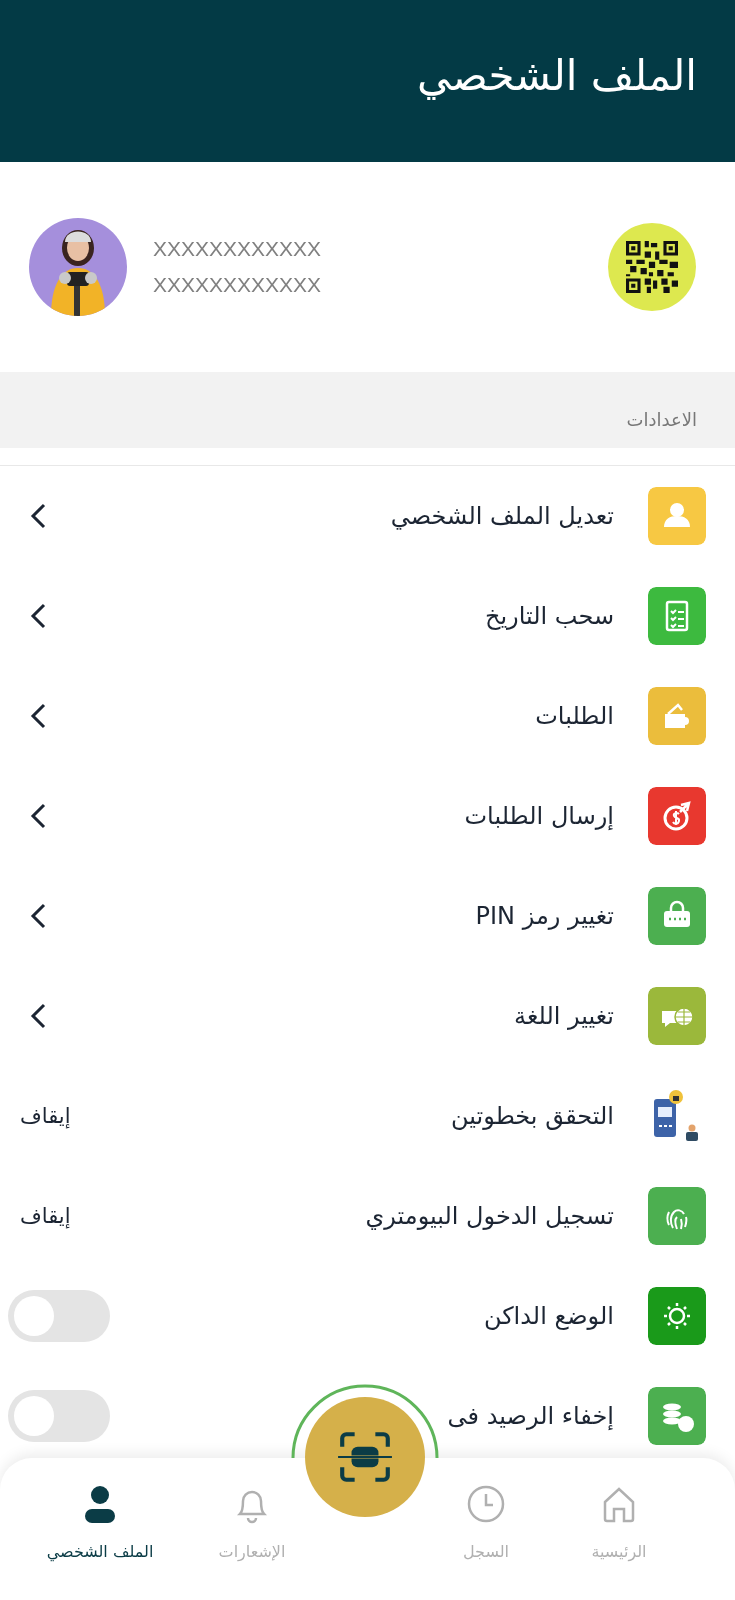 Image resolution: width=735 pixels, height=1600 pixels. What do you see at coordinates (661, 419) in the screenshot?
I see `section-title: الاعدادات` at bounding box center [661, 419].